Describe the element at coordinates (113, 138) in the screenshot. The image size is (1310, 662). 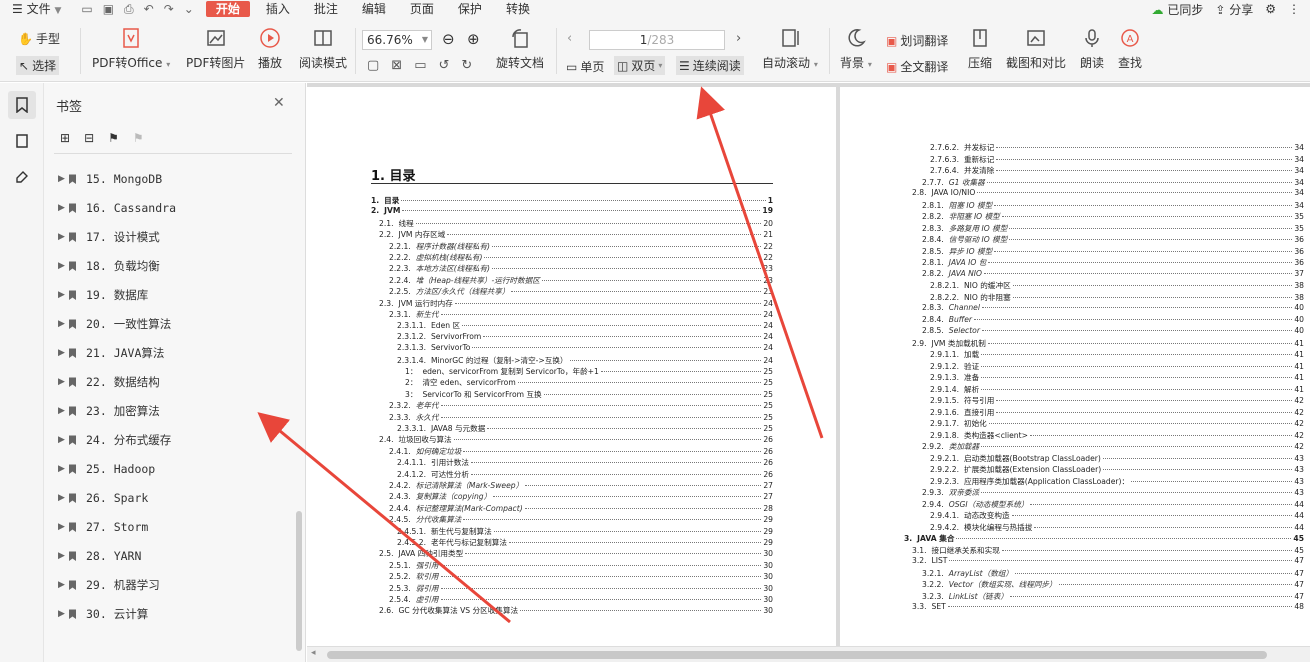
I see `add-bookmark-icon: ⚑` at that location.